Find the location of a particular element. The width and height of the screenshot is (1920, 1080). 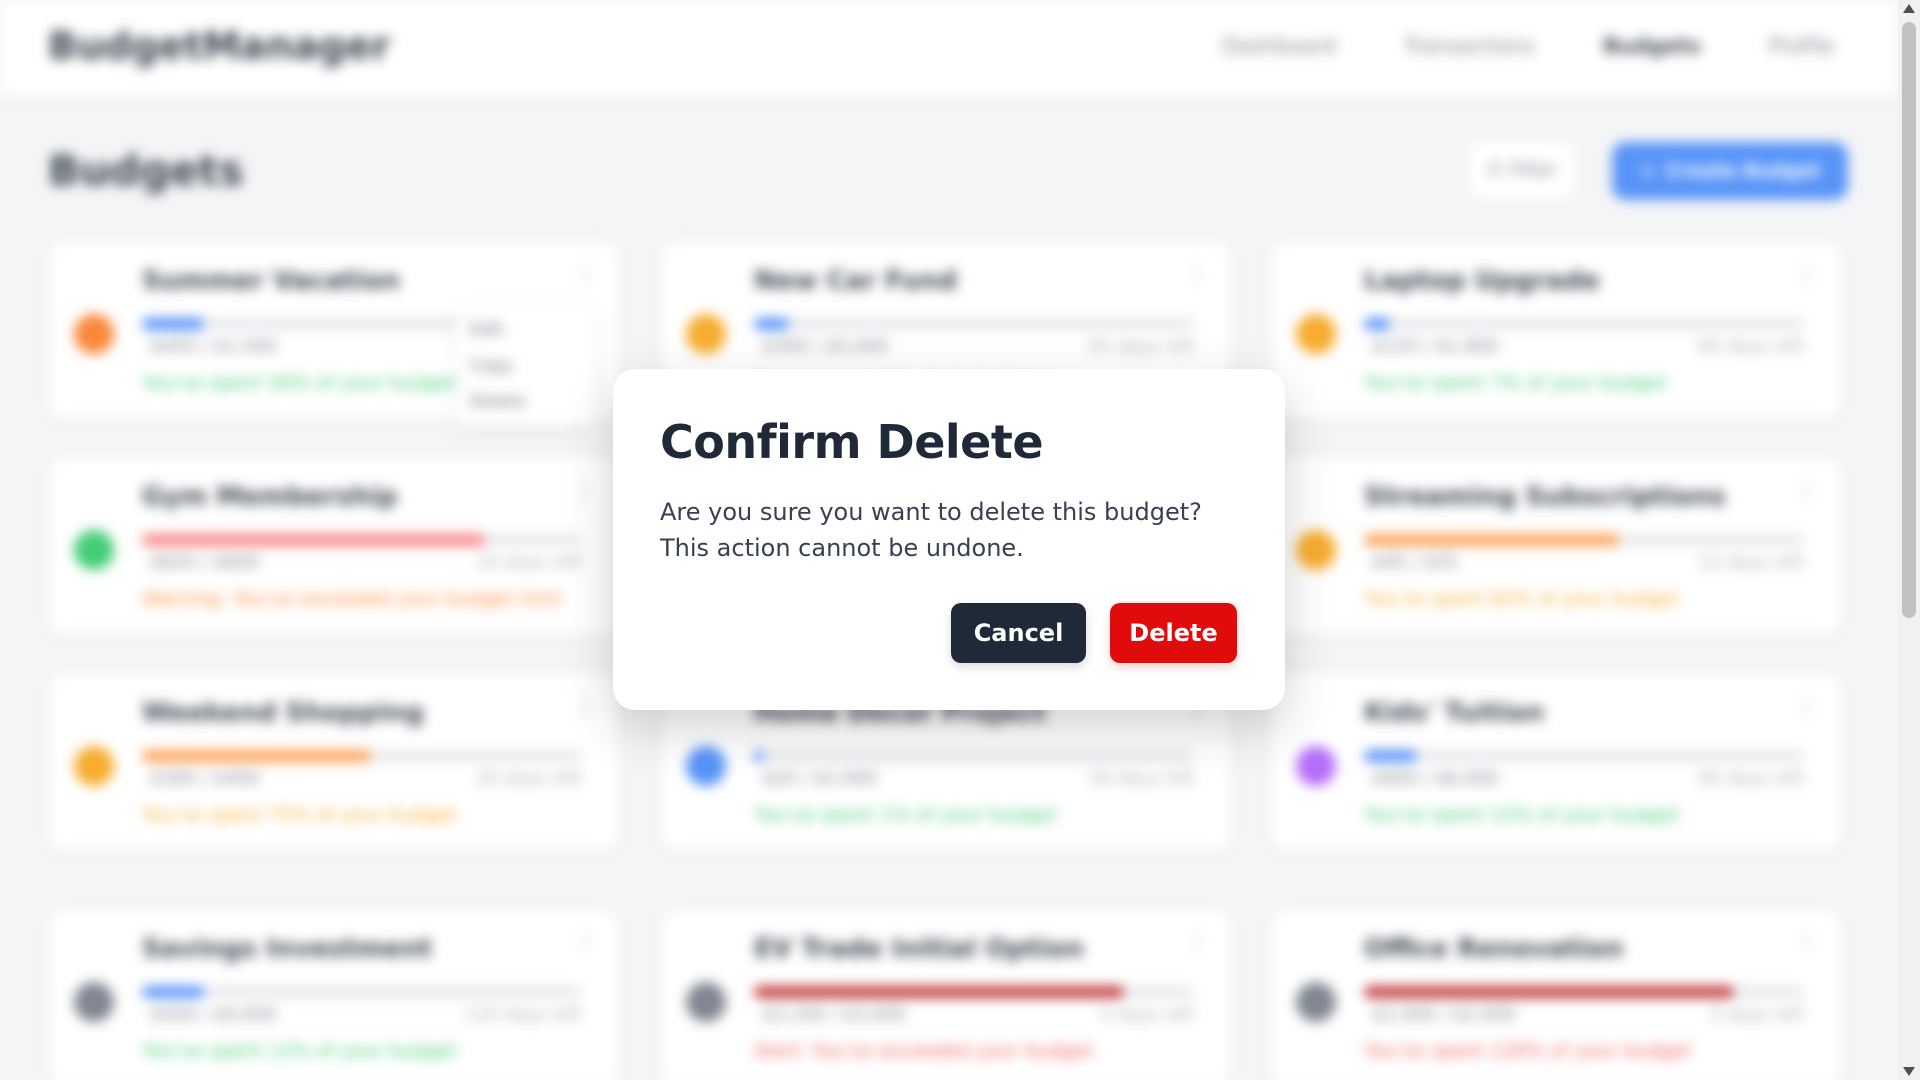

scroll-up-arrow-icon is located at coordinates (1909, 8).